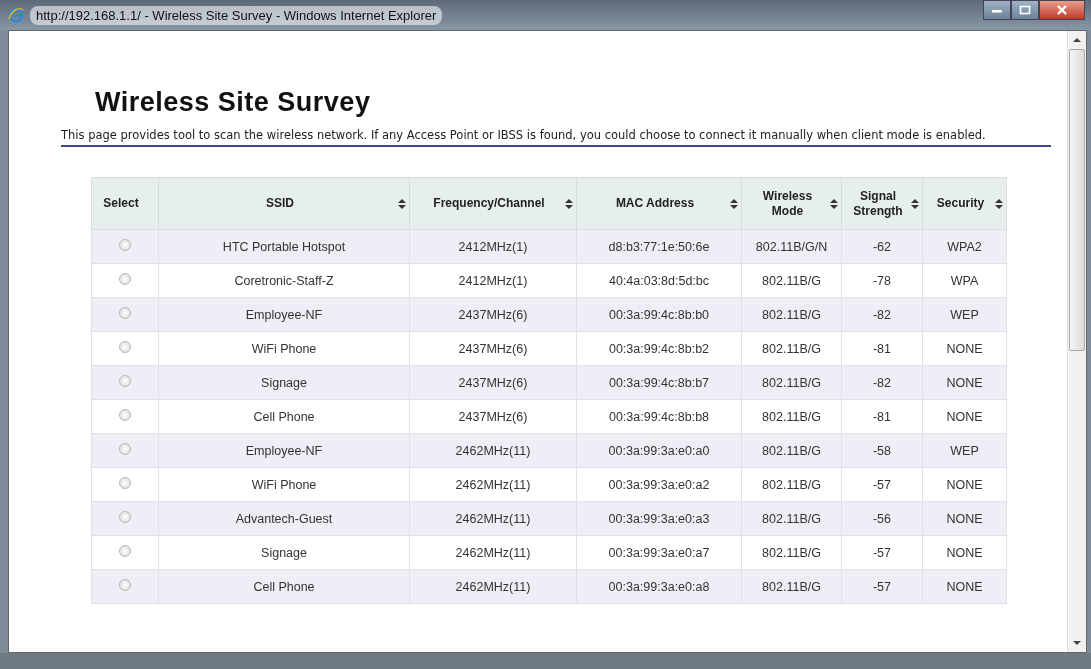 The height and width of the screenshot is (669, 1091). What do you see at coordinates (659, 518) in the screenshot?
I see `mac-address-cell: 00:3a:99:3a:e0:a3` at bounding box center [659, 518].